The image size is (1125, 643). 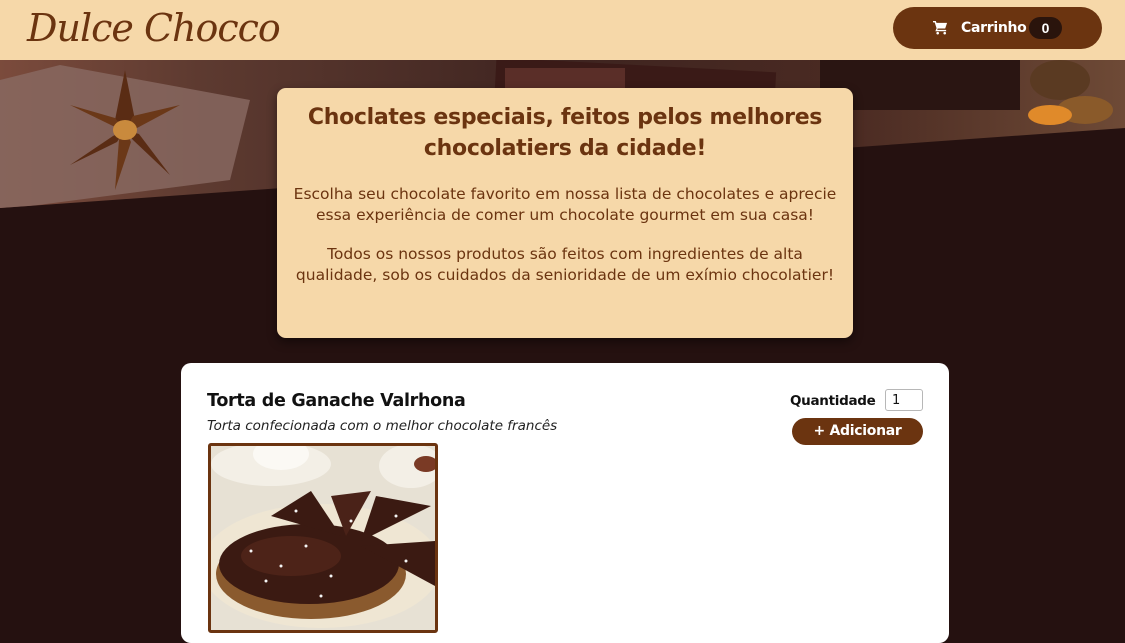 I want to click on brand-logo: Dulce Chocco, so click(x=154, y=28).